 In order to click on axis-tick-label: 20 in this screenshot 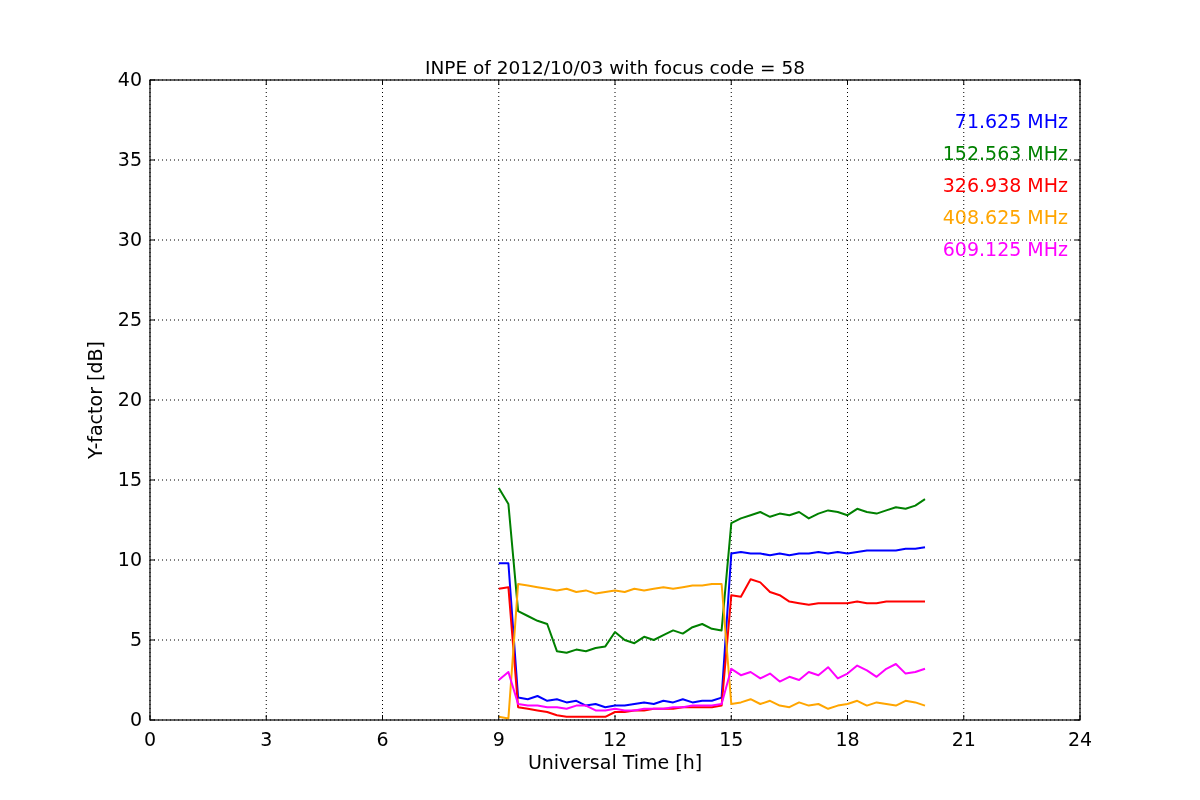, I will do `click(129, 399)`.